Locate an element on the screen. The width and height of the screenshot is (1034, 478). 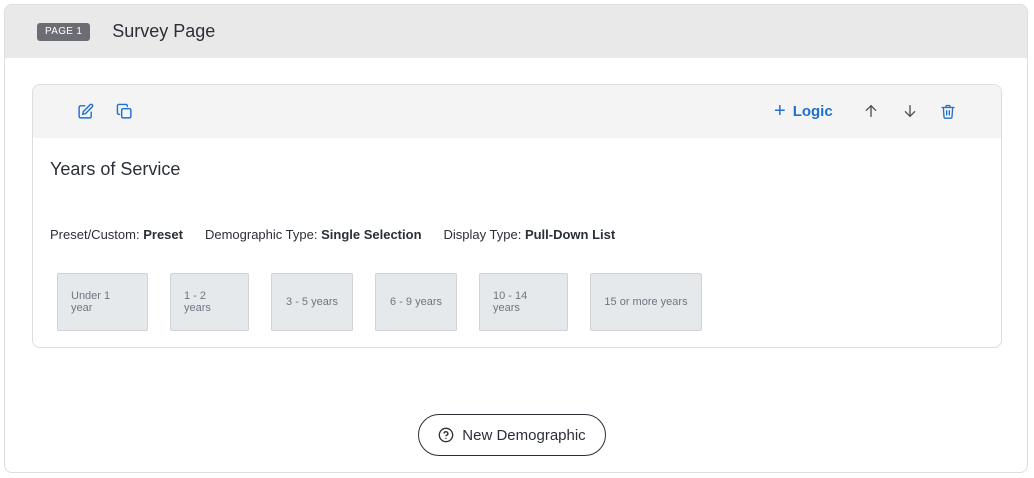
edit-icon is located at coordinates (85, 111).